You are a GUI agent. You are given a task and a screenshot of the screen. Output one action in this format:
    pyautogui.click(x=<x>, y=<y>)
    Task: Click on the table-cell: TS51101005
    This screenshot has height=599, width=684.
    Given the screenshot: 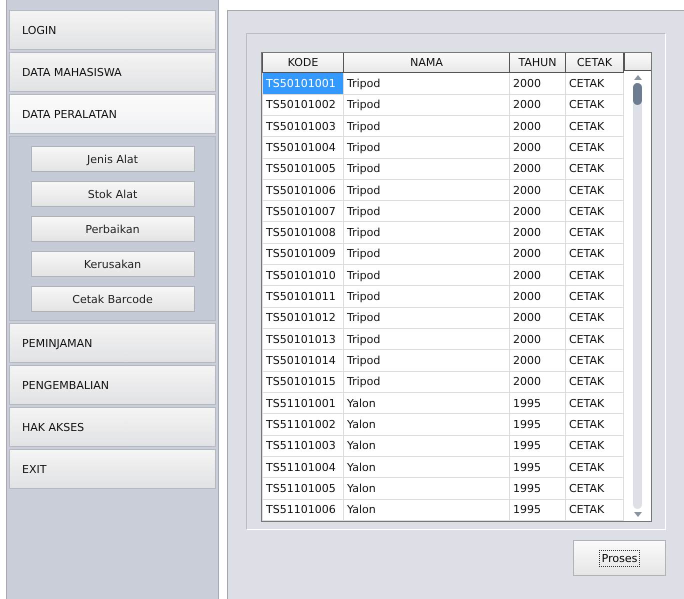 What is the action you would take?
    pyautogui.click(x=303, y=489)
    